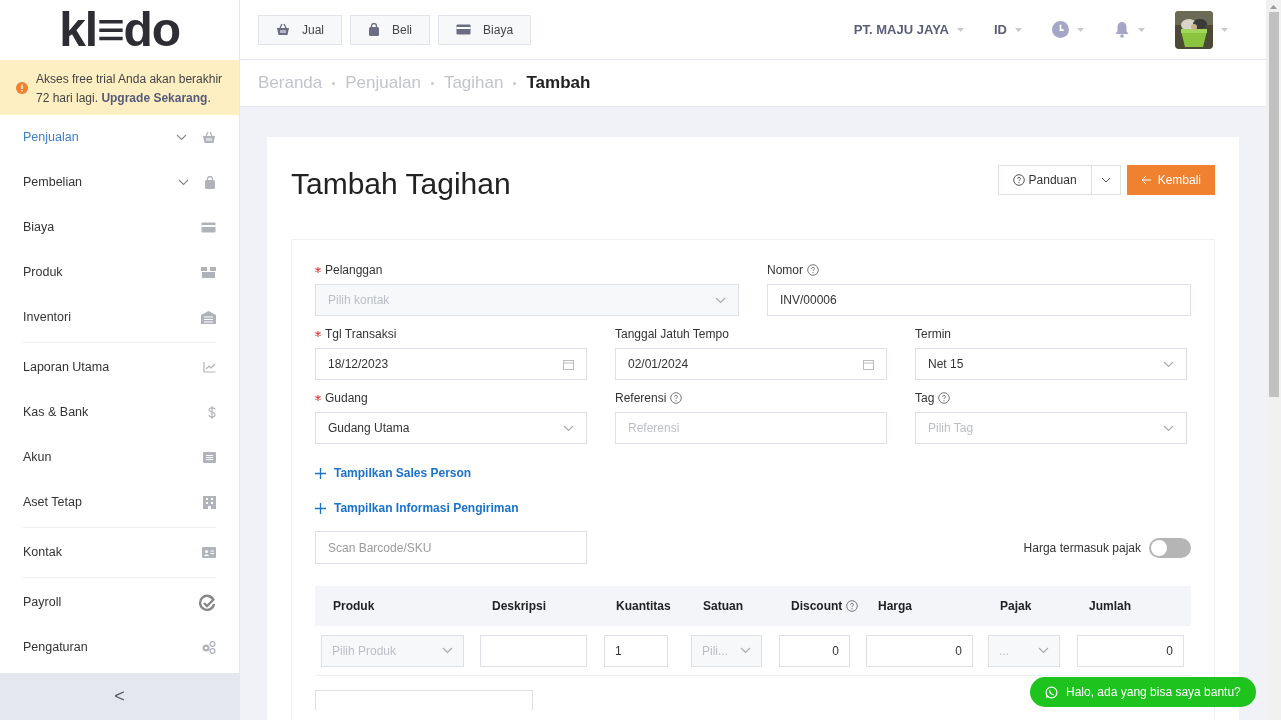 This screenshot has height=720, width=1281. What do you see at coordinates (1082, 548) in the screenshot?
I see `tax-inclusive-label: Harga termasuk pajak` at bounding box center [1082, 548].